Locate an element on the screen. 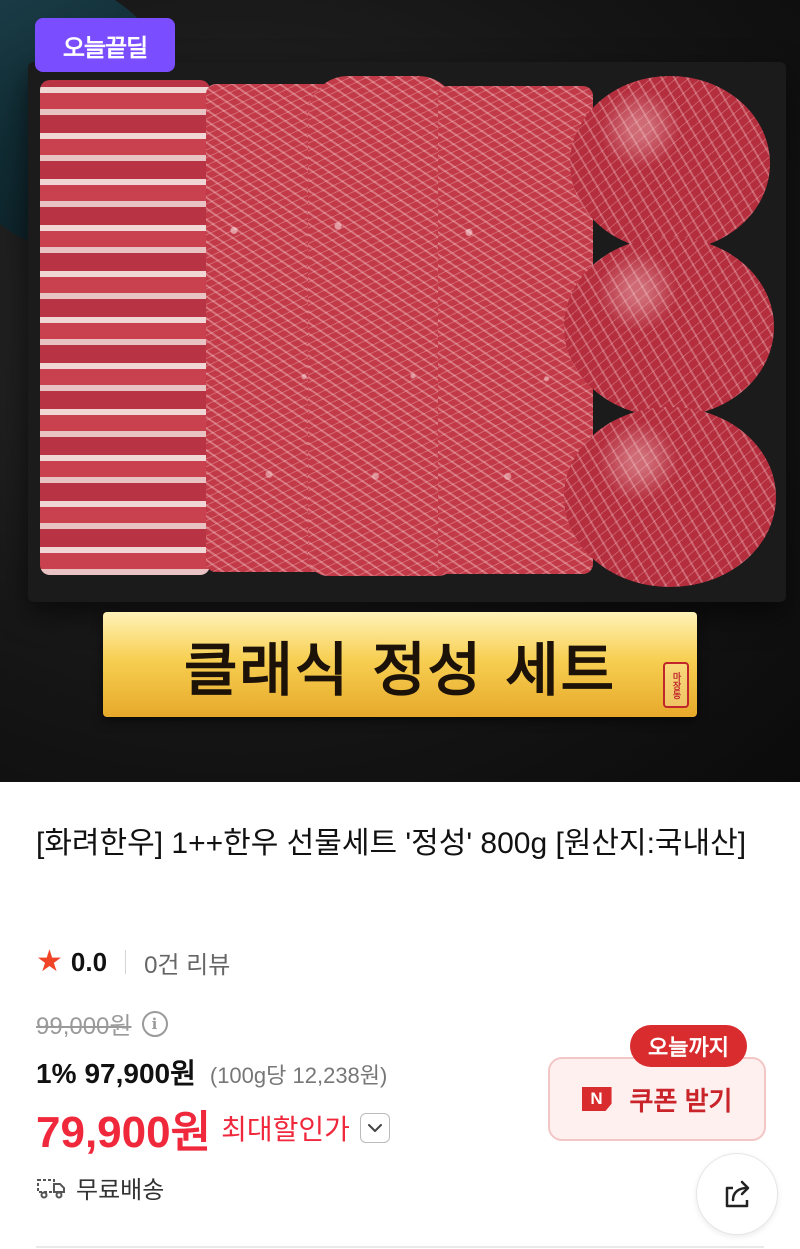 The height and width of the screenshot is (1249, 800). info-icon: i is located at coordinates (154, 1023).